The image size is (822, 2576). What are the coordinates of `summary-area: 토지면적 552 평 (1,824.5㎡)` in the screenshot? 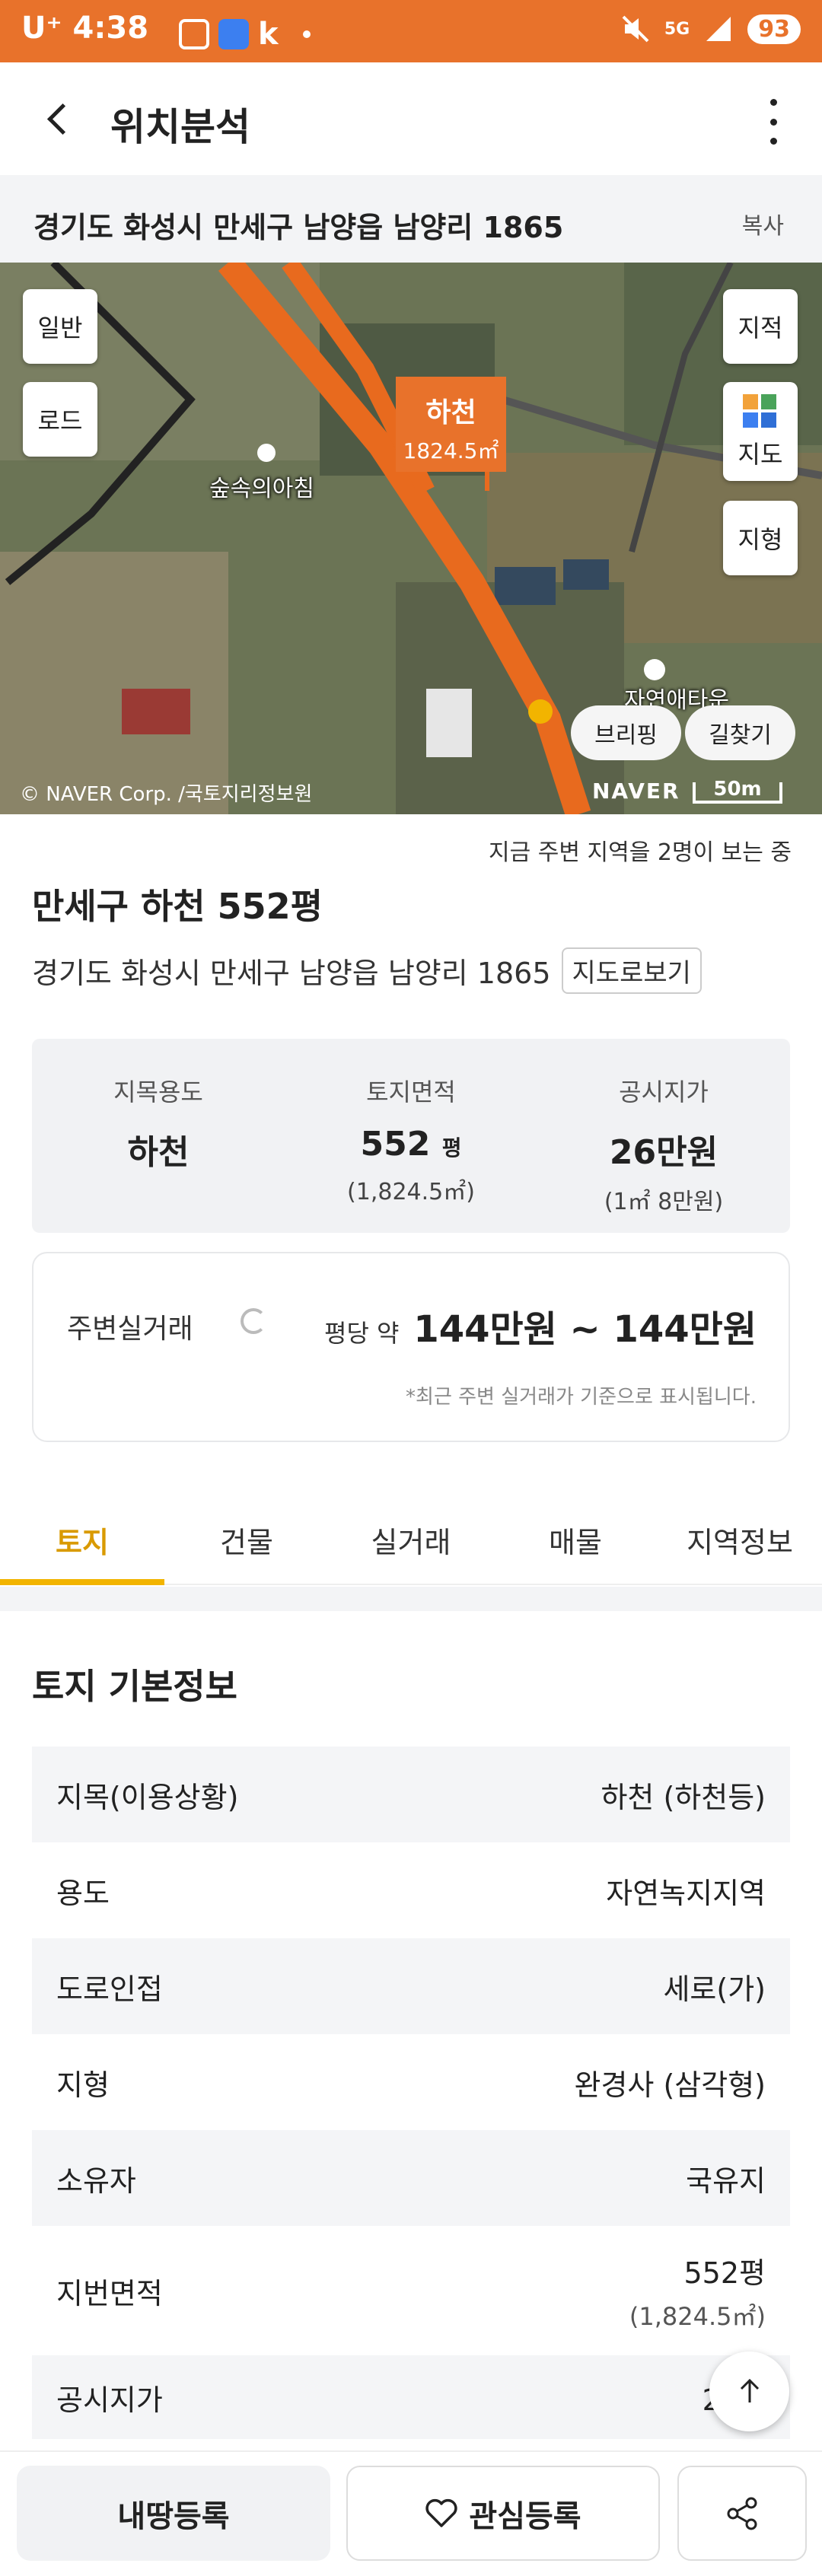 It's located at (411, 1136).